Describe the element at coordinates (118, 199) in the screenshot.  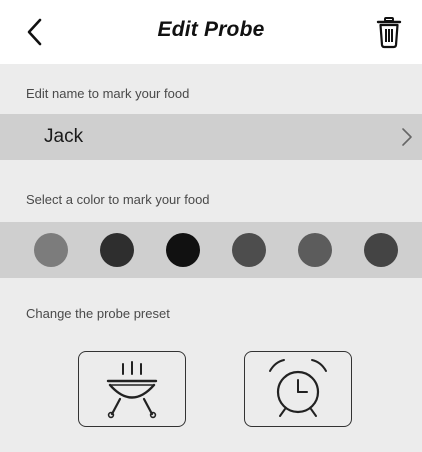
I see `color-section-label: Select a color to mark your food` at that location.